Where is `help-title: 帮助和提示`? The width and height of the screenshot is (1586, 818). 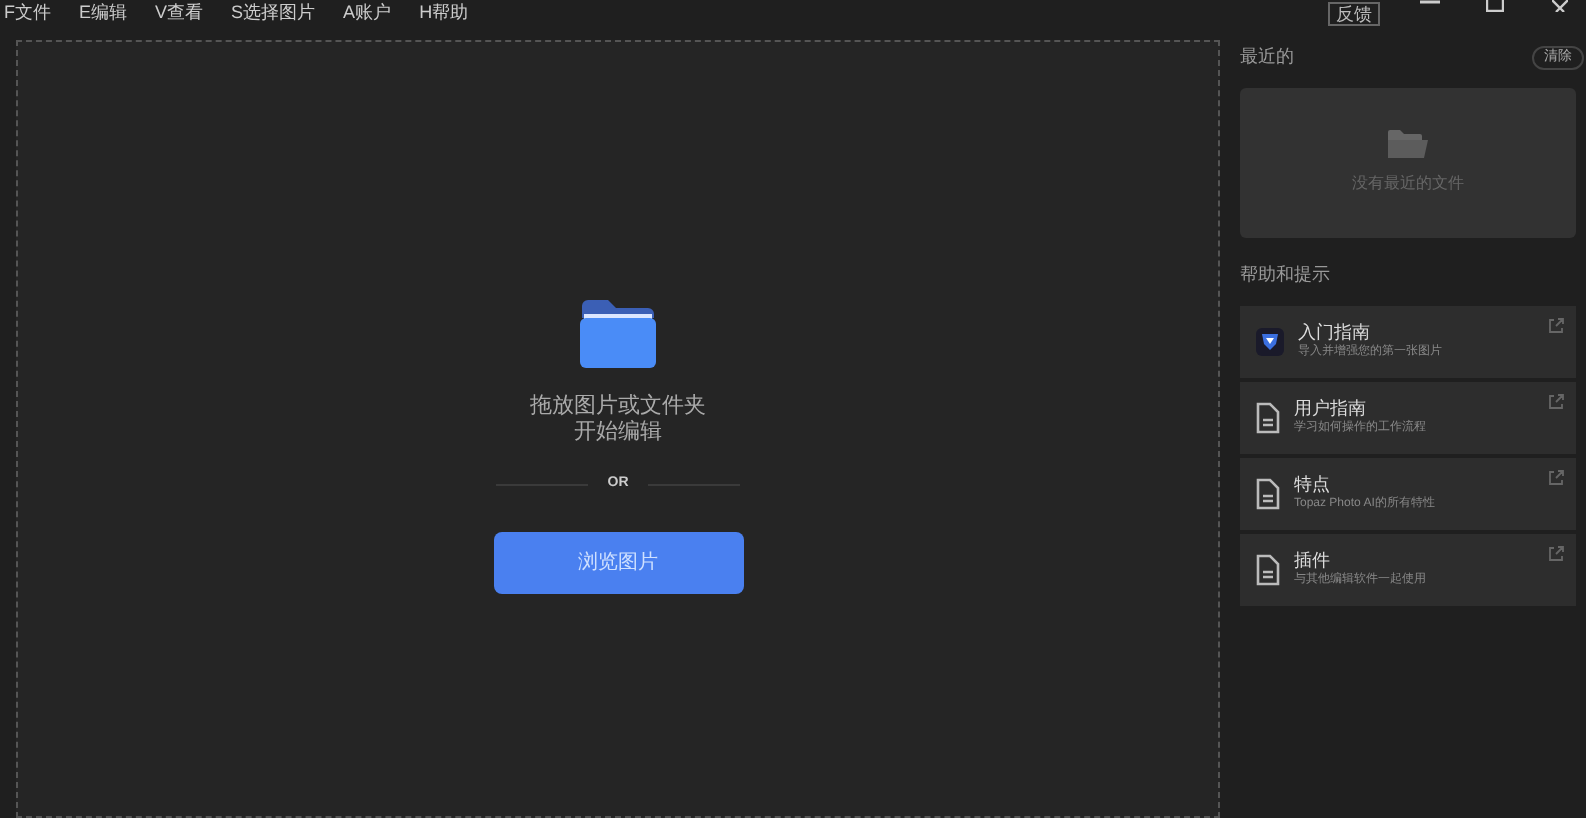 help-title: 帮助和提示 is located at coordinates (1286, 275).